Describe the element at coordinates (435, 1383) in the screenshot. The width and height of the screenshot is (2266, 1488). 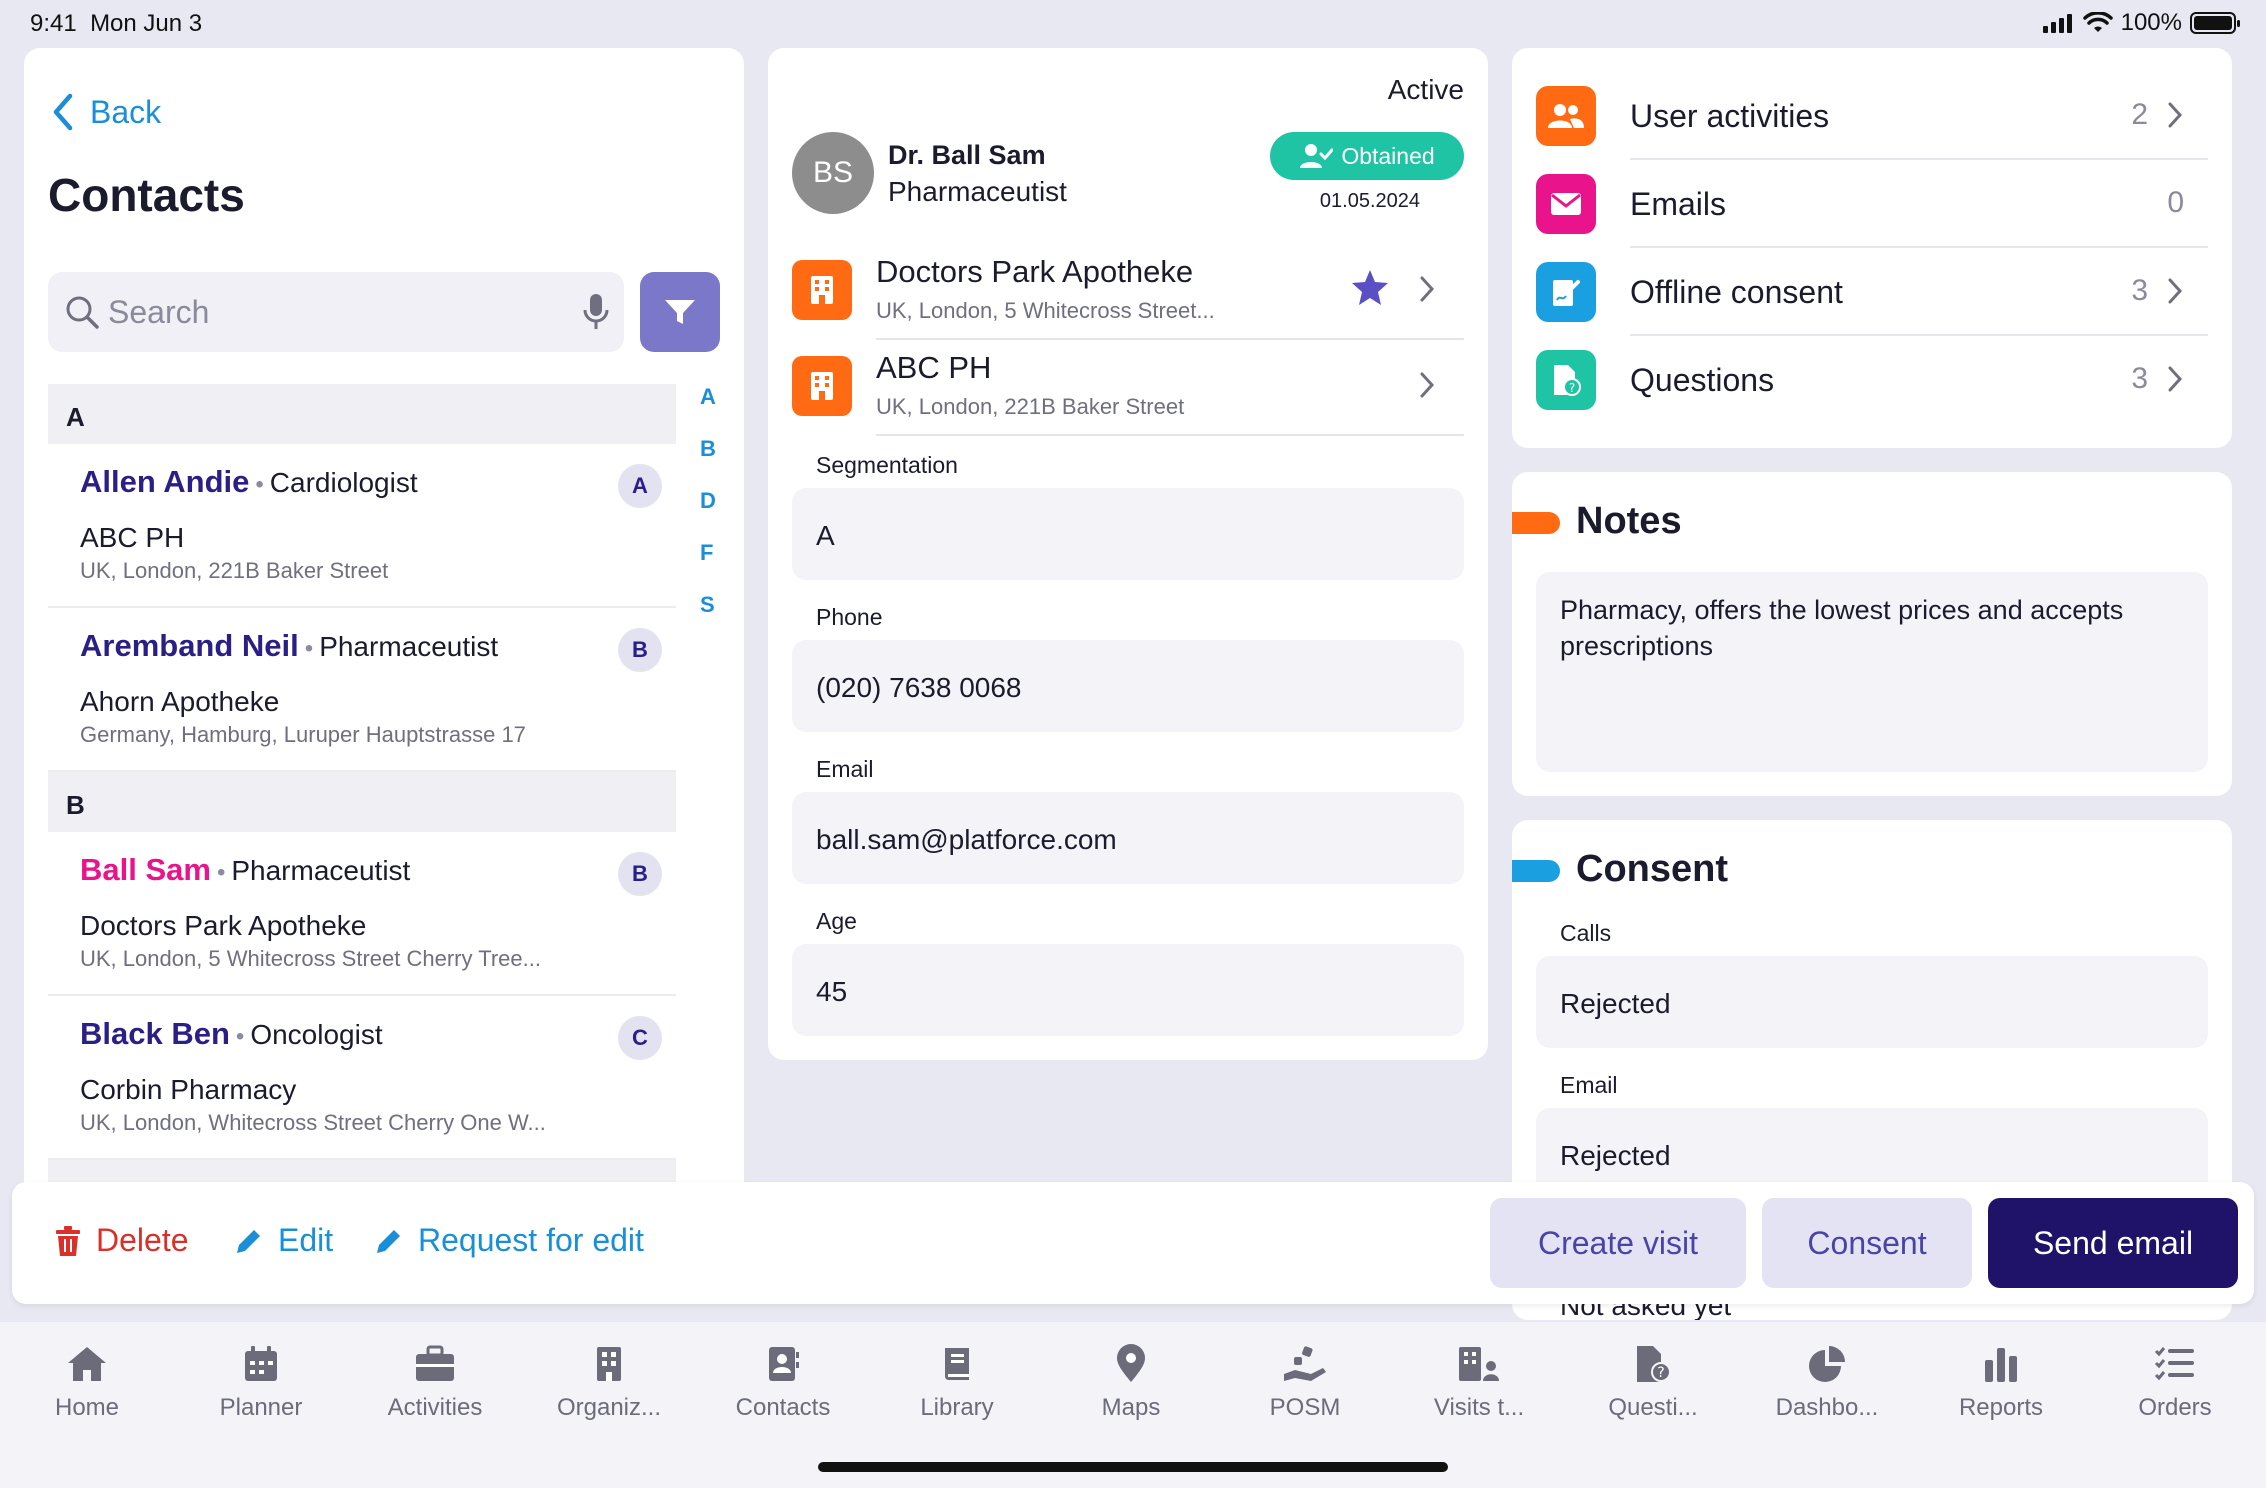
I see `tab-activities: Activities` at that location.